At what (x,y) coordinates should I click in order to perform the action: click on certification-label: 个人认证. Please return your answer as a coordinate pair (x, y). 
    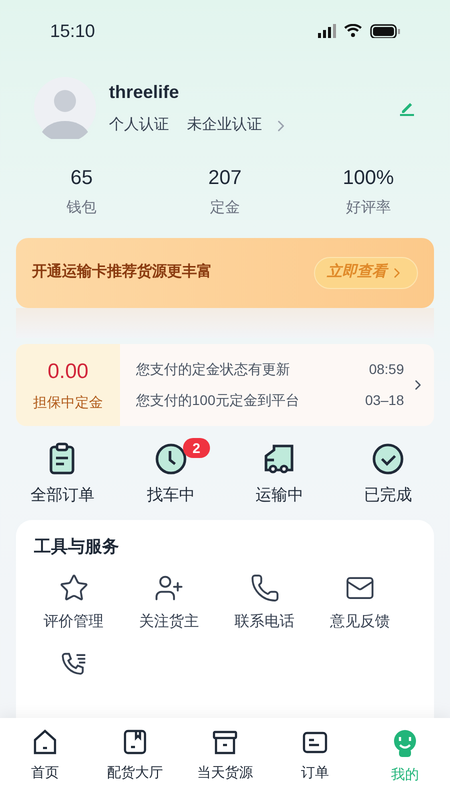
    Looking at the image, I should click on (139, 125).